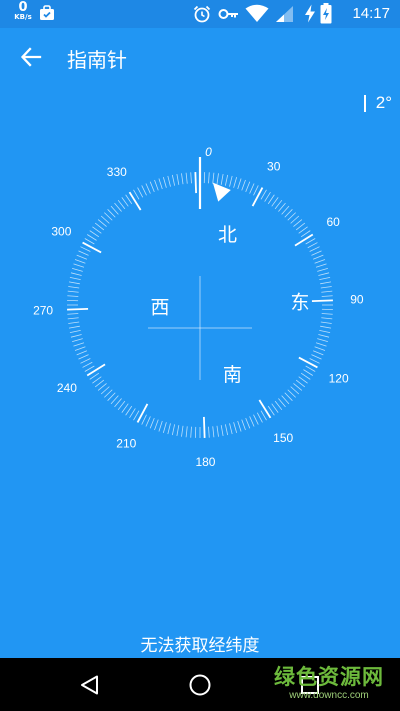  Describe the element at coordinates (90, 685) in the screenshot. I see `nav-back-button` at that location.